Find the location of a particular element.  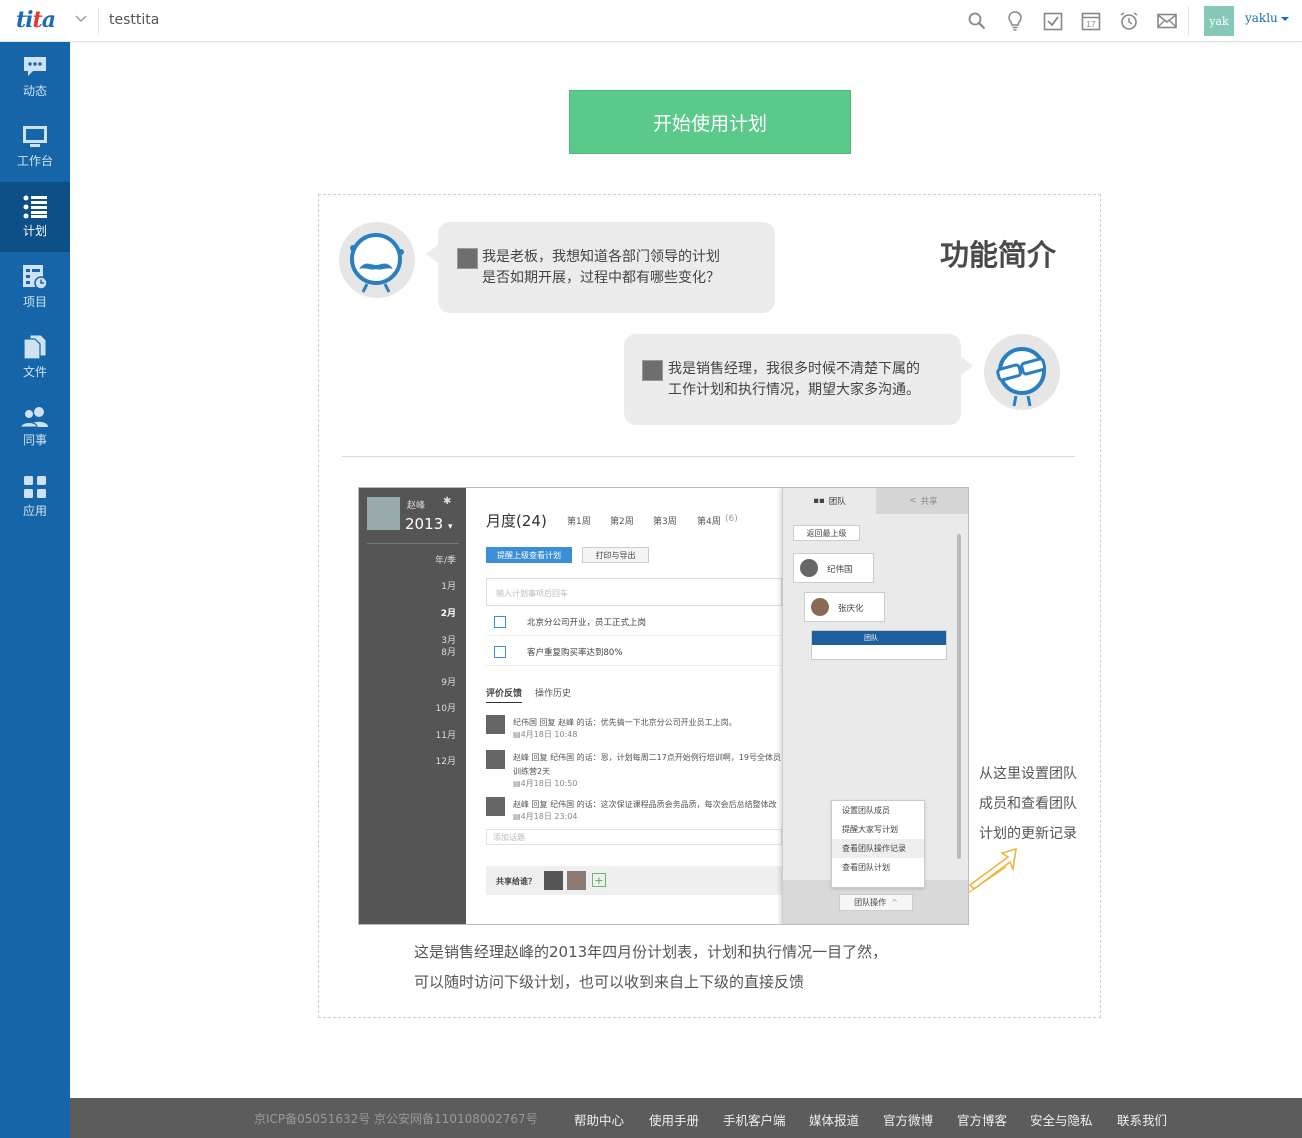

search-icon is located at coordinates (977, 21).